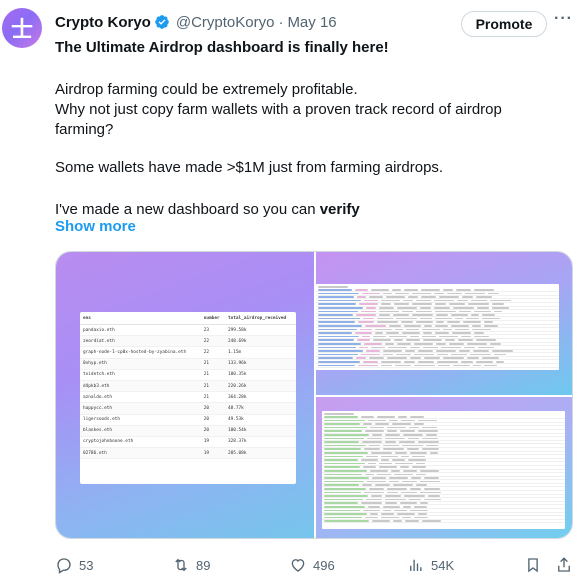 The width and height of the screenshot is (586, 583). I want to click on table-row: d4pkb3.eth 21 220.26k, so click(188, 386).